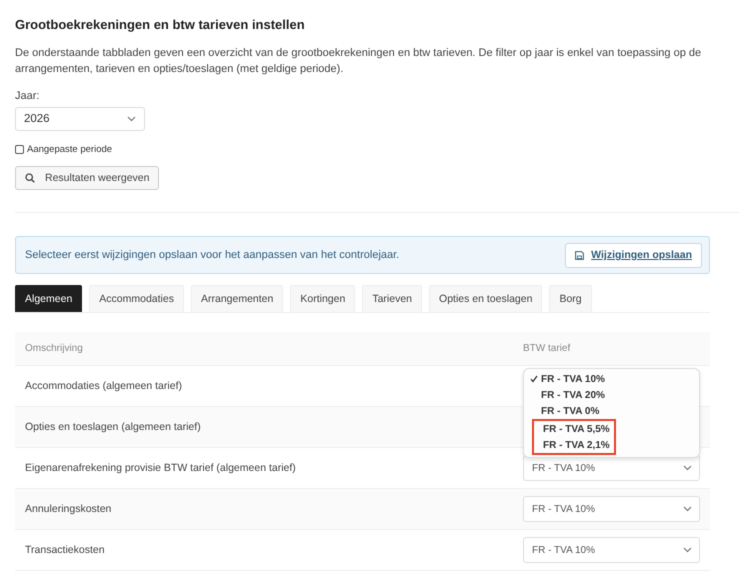  What do you see at coordinates (264, 427) in the screenshot?
I see `table-cell: Opties en toeslagen (algemeen tarief)` at bounding box center [264, 427].